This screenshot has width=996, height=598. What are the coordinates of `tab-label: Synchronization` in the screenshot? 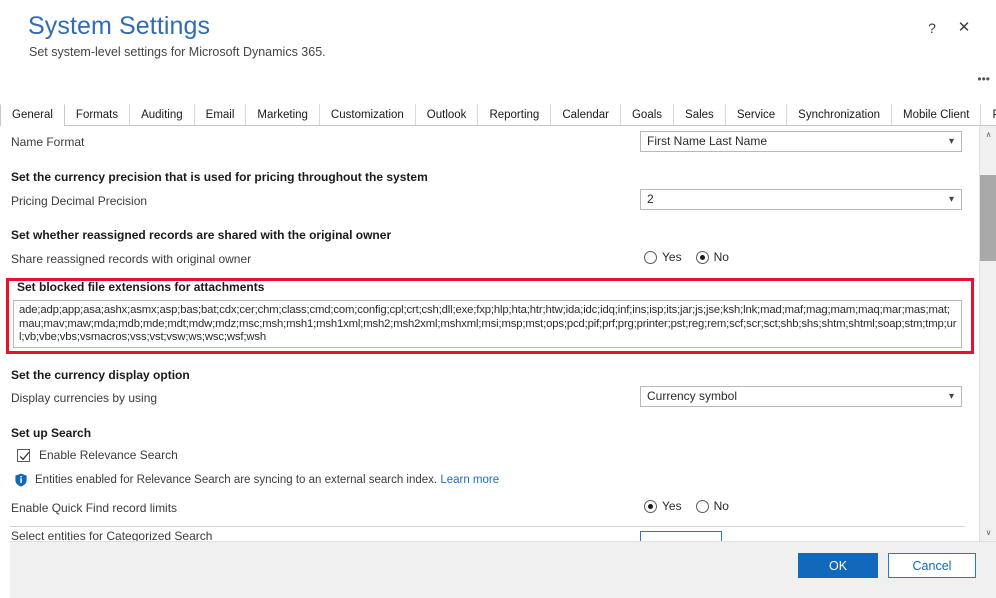 It's located at (839, 114).